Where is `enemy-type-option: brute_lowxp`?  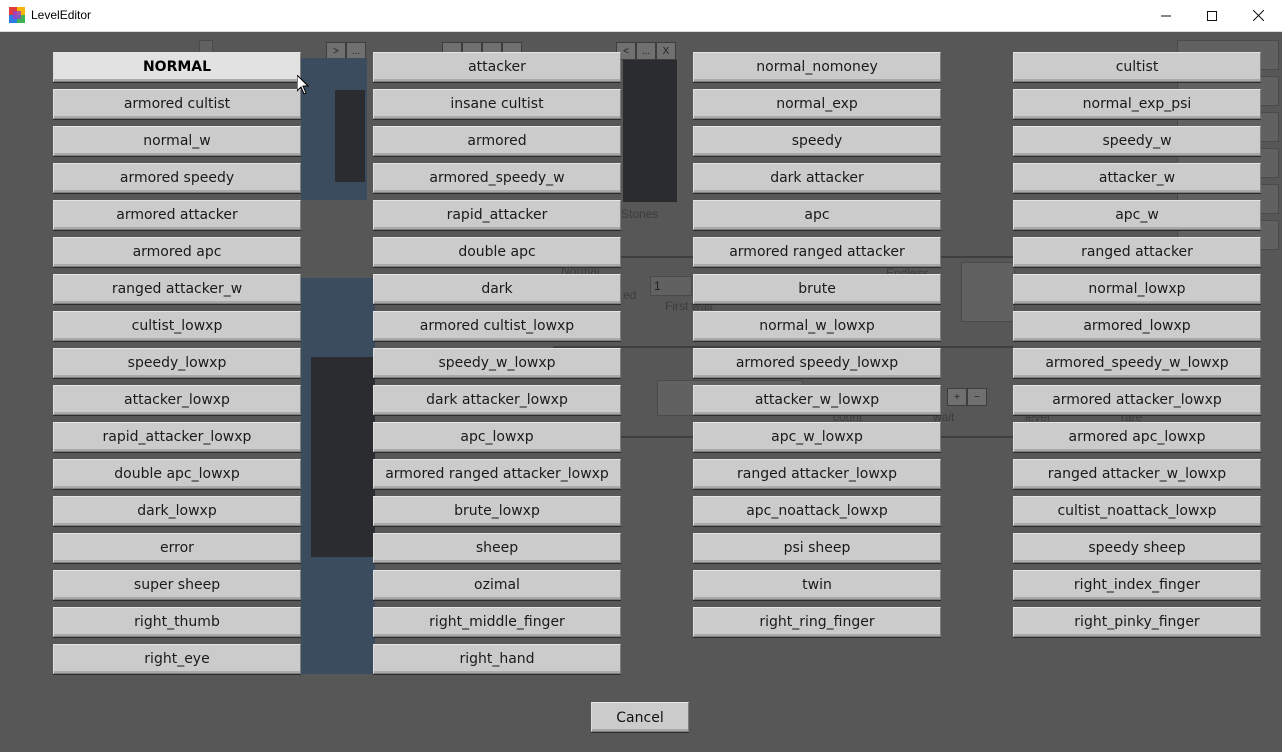 enemy-type-option: brute_lowxp is located at coordinates (497, 511).